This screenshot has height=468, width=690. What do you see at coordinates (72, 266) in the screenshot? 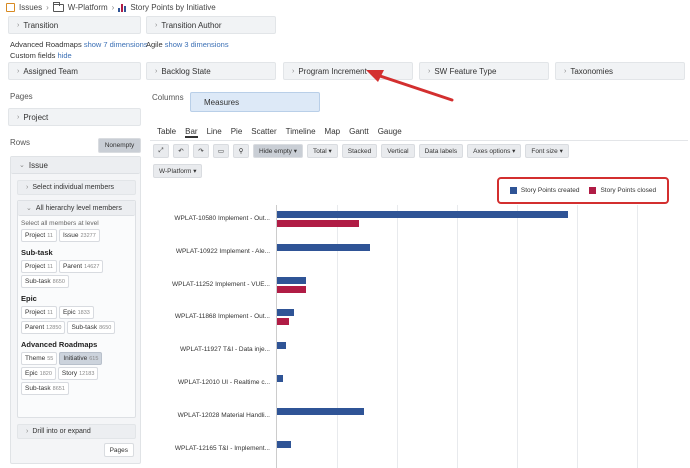
I see `tag-label: Parent` at bounding box center [72, 266].